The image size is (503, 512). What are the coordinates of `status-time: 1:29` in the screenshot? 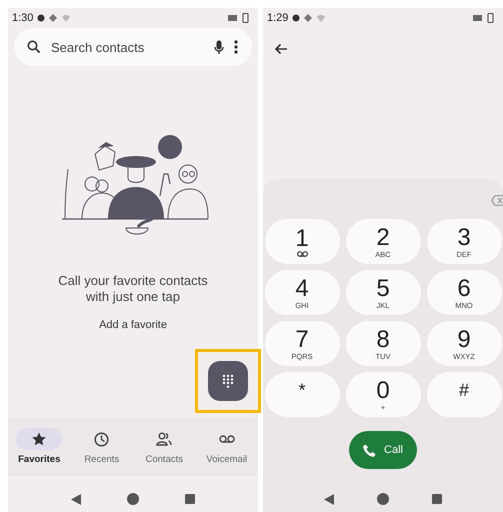 It's located at (277, 18).